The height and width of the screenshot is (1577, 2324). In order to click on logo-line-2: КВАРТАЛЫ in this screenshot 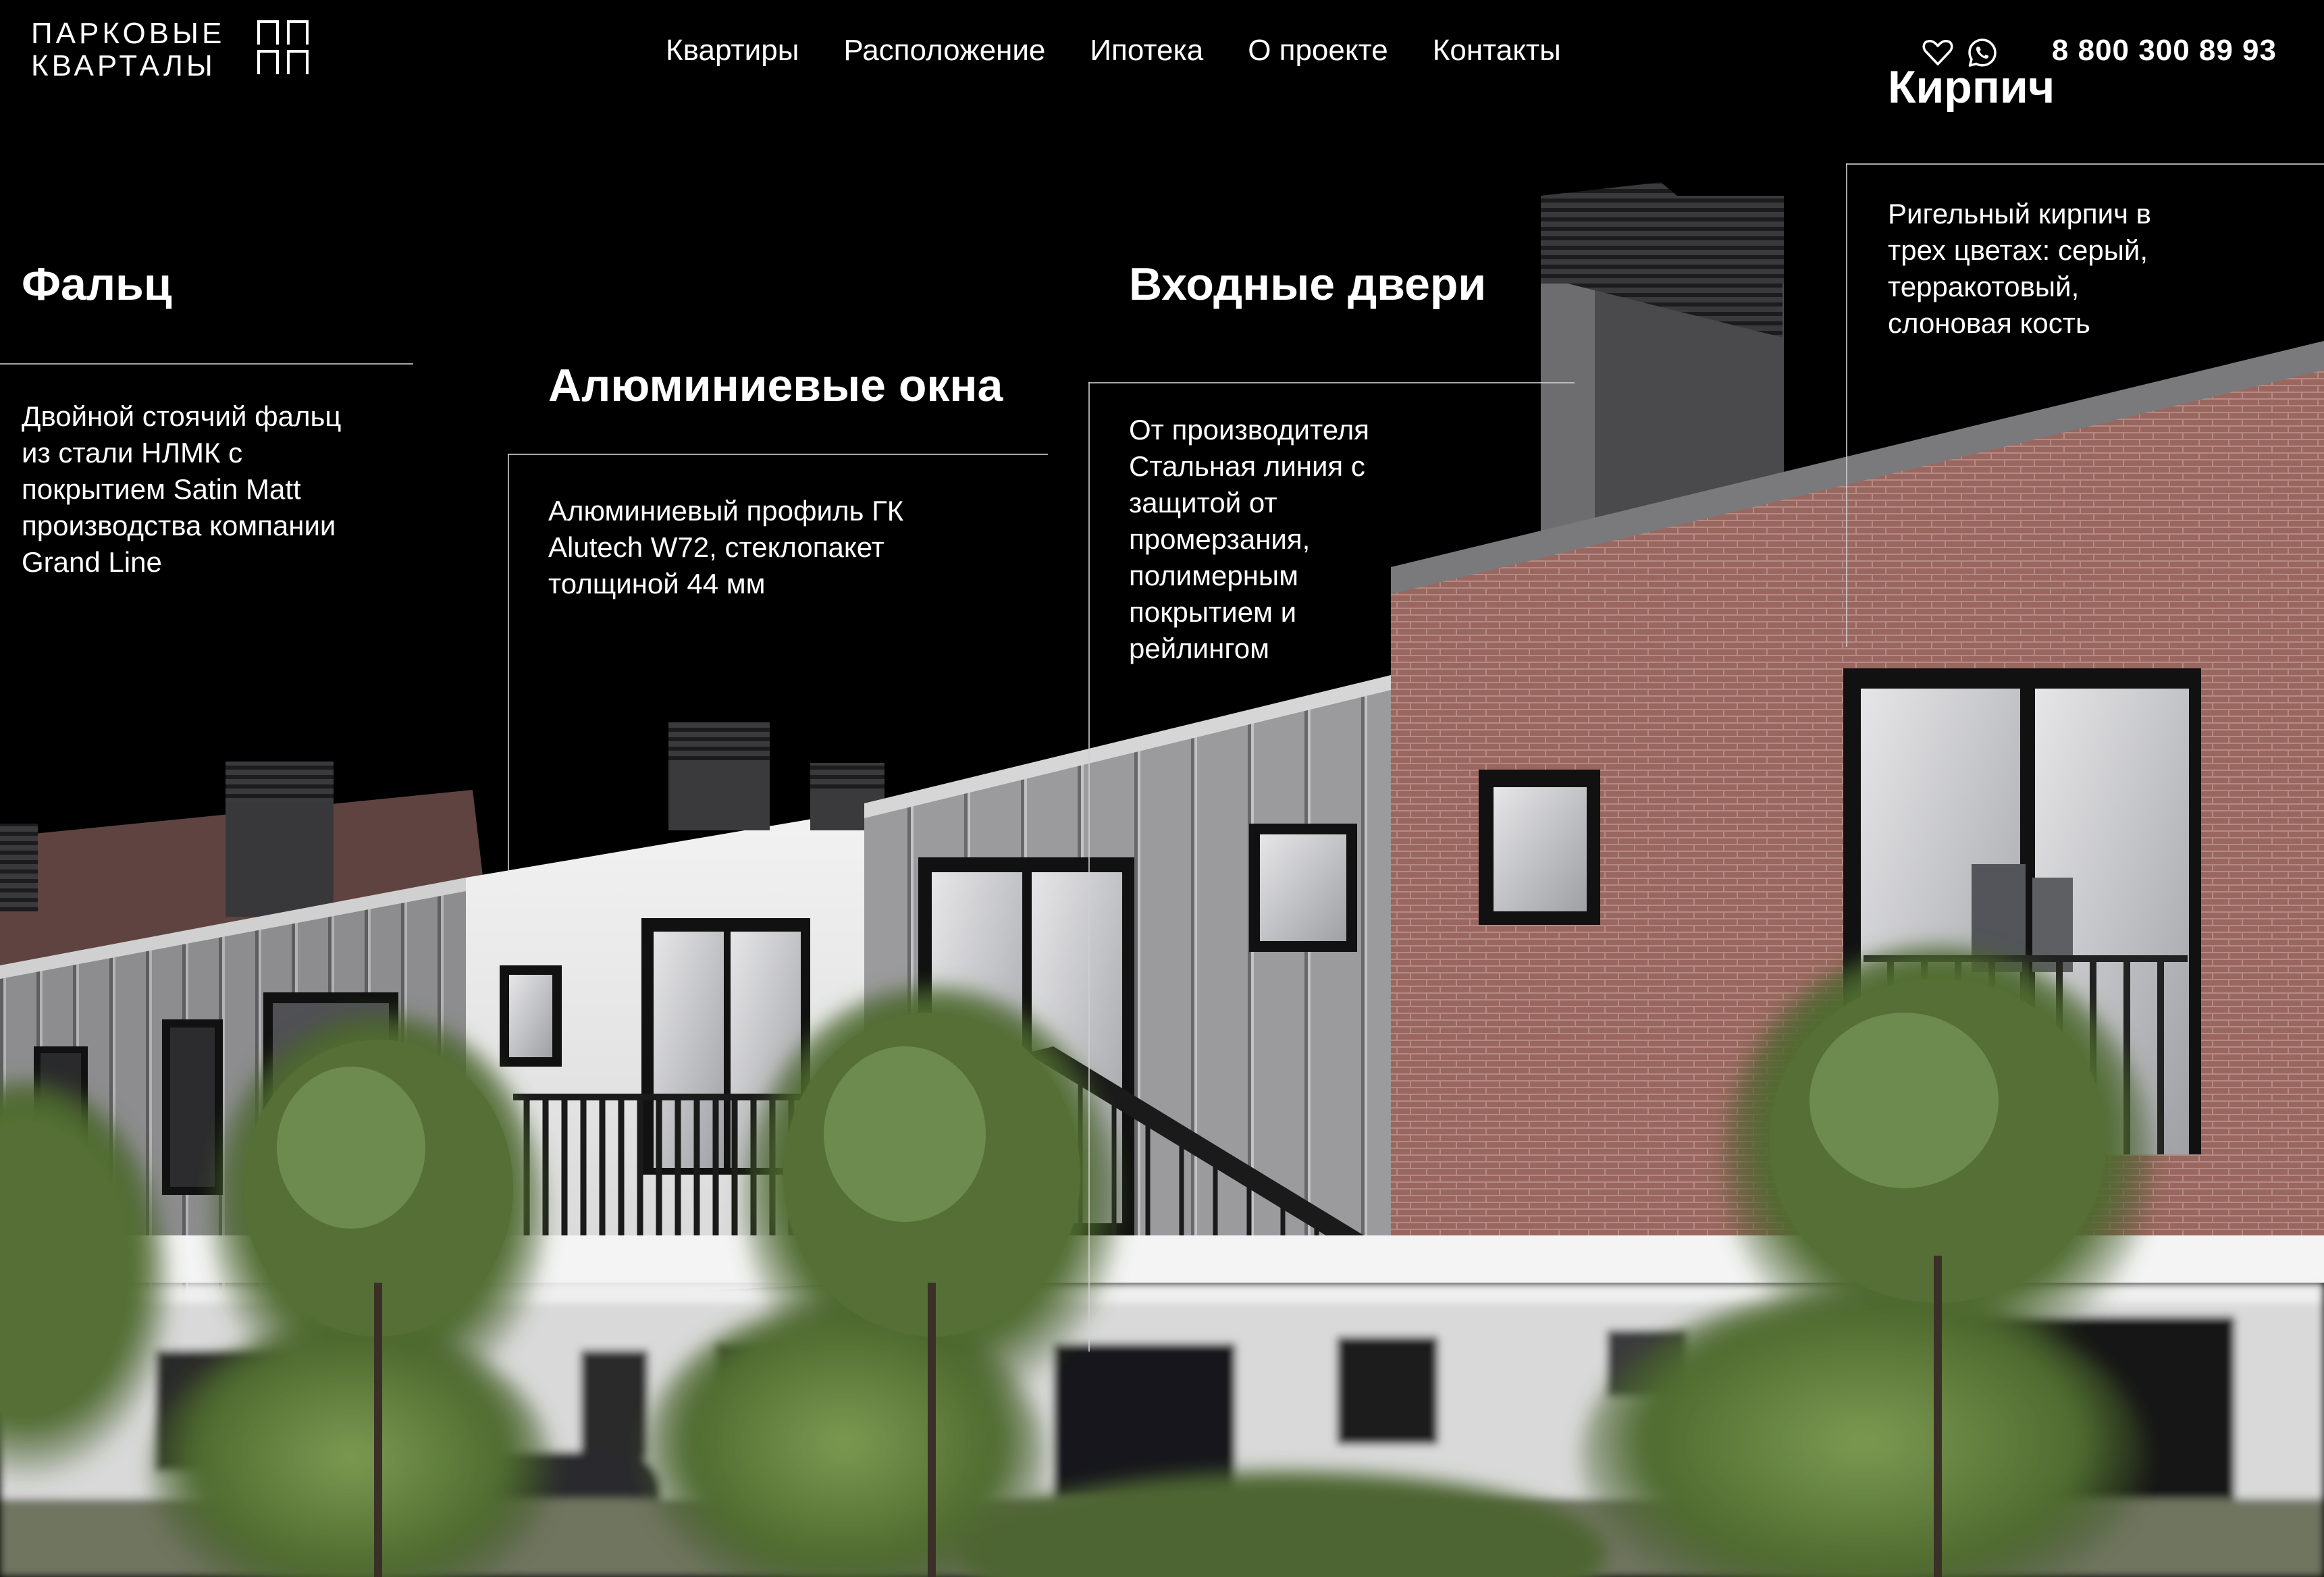, I will do `click(123, 65)`.